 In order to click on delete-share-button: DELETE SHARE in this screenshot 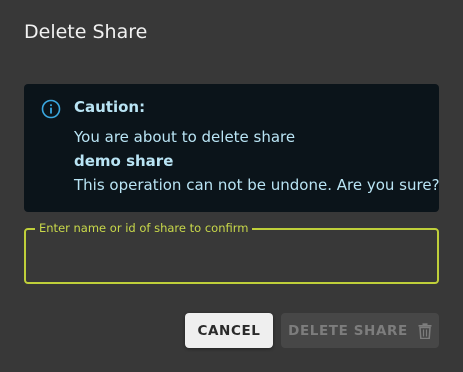, I will do `click(360, 330)`.